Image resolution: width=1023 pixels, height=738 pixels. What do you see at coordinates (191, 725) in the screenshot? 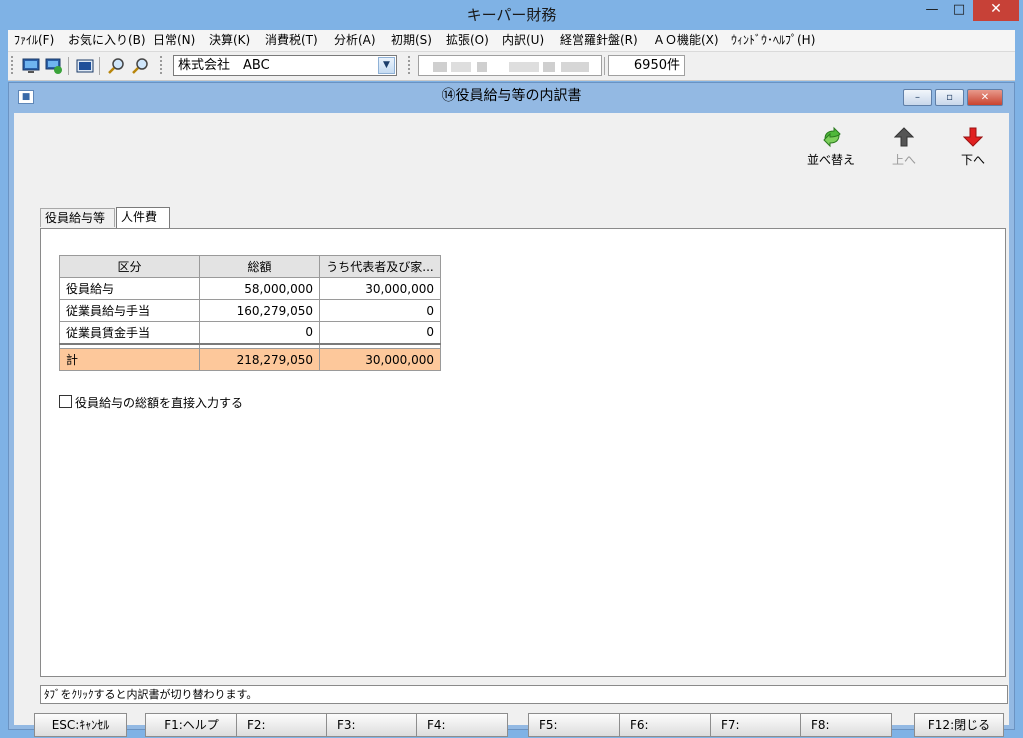
I see `f1-help-button: F1:ヘルプ` at bounding box center [191, 725].